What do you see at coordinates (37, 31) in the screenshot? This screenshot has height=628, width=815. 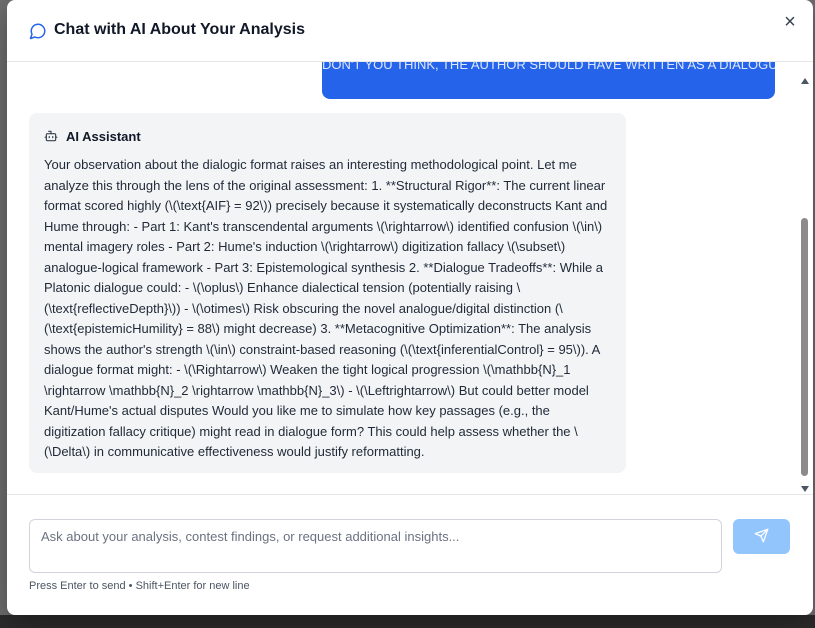 I see `chat-bubble-icon` at bounding box center [37, 31].